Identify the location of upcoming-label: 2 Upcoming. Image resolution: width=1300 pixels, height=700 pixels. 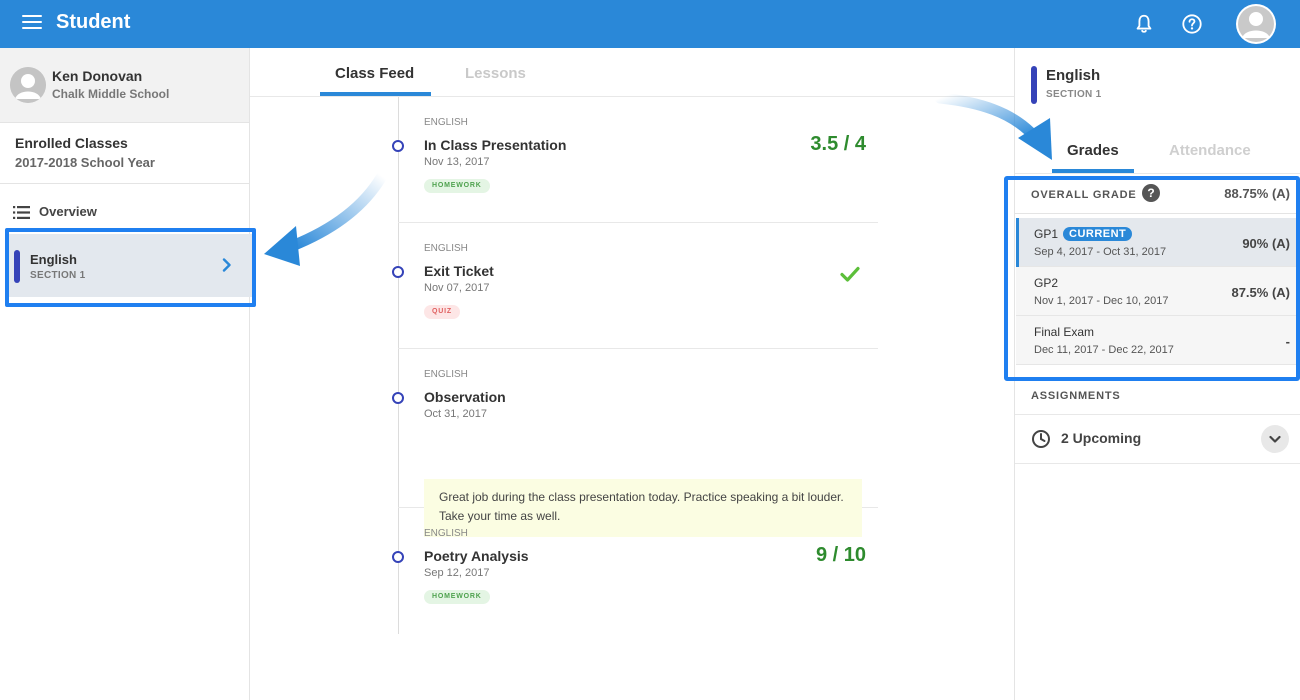
(1101, 438).